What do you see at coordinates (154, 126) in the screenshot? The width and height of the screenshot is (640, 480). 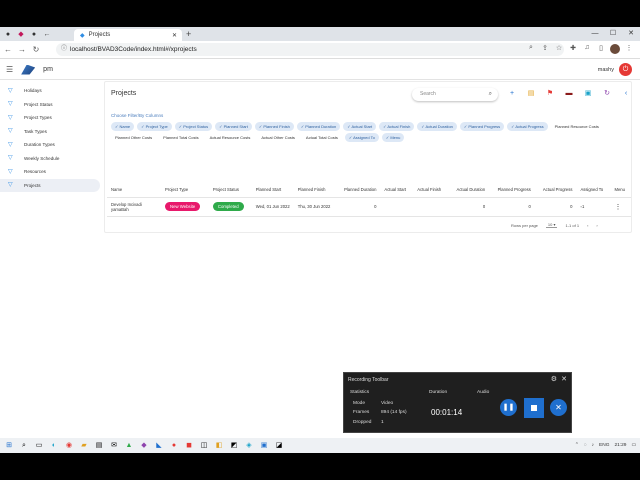 I see `filter-chip: Project Type` at bounding box center [154, 126].